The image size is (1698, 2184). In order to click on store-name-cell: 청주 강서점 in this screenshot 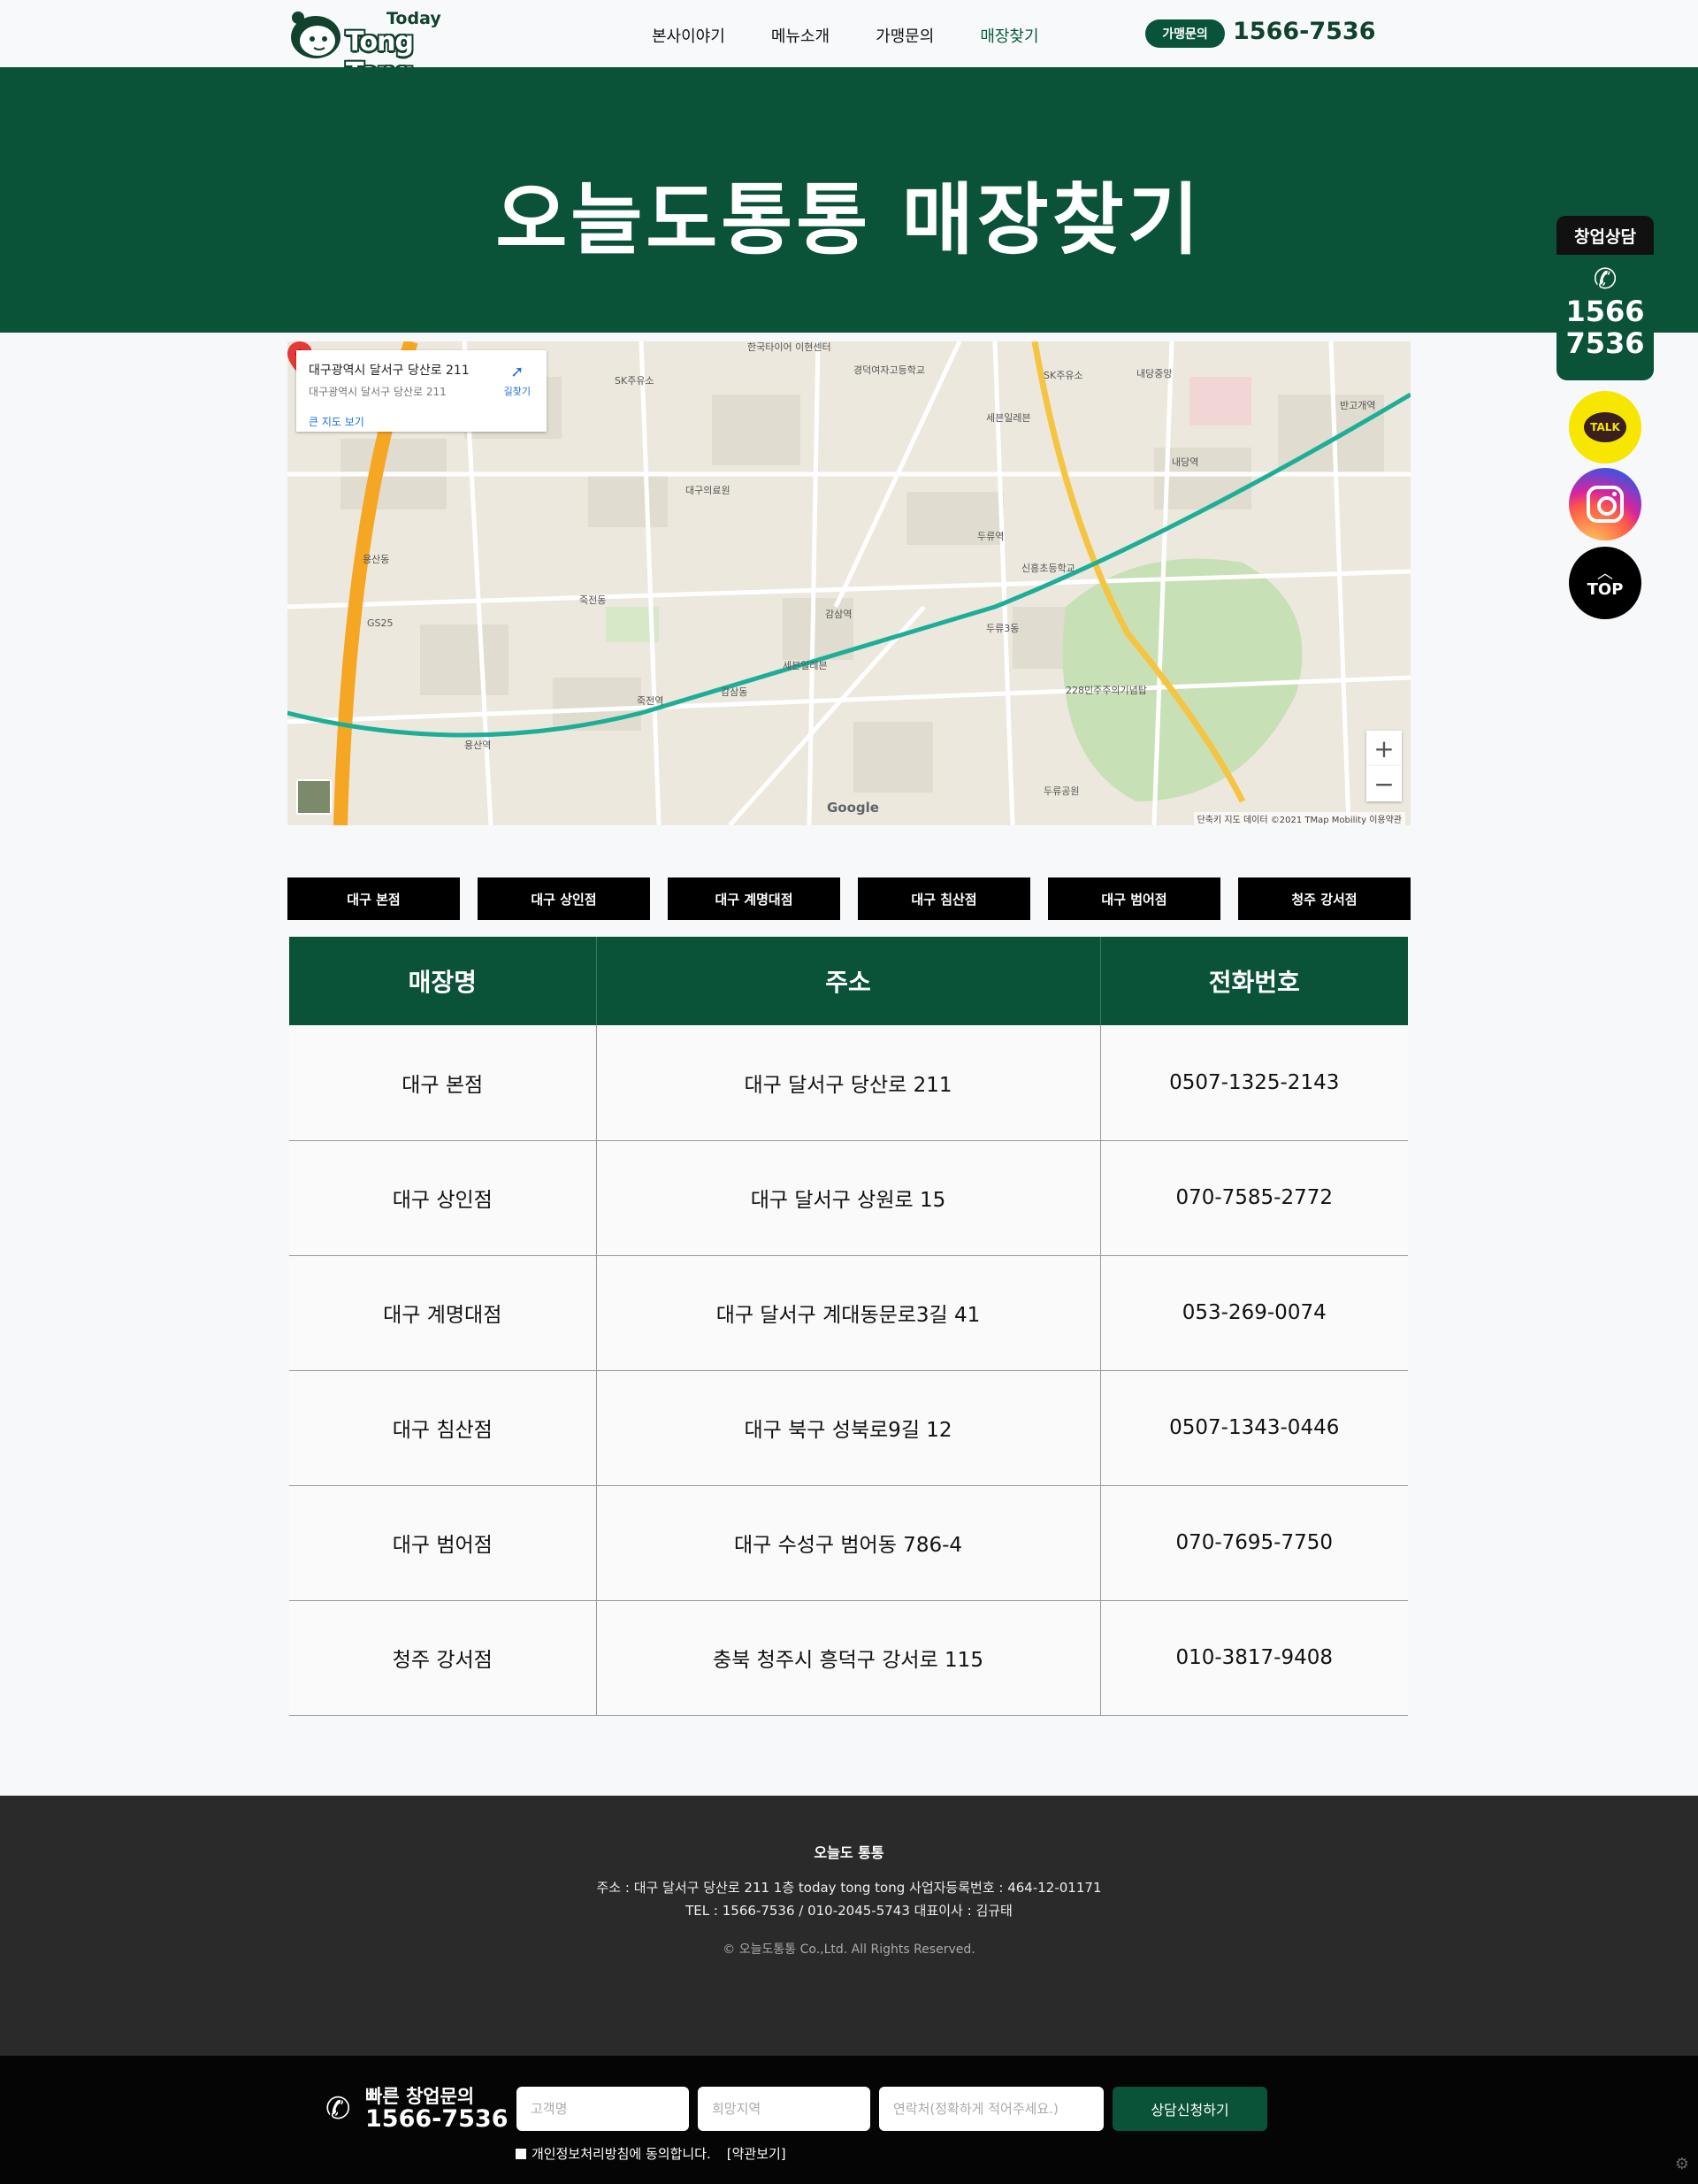, I will do `click(443, 1658)`.